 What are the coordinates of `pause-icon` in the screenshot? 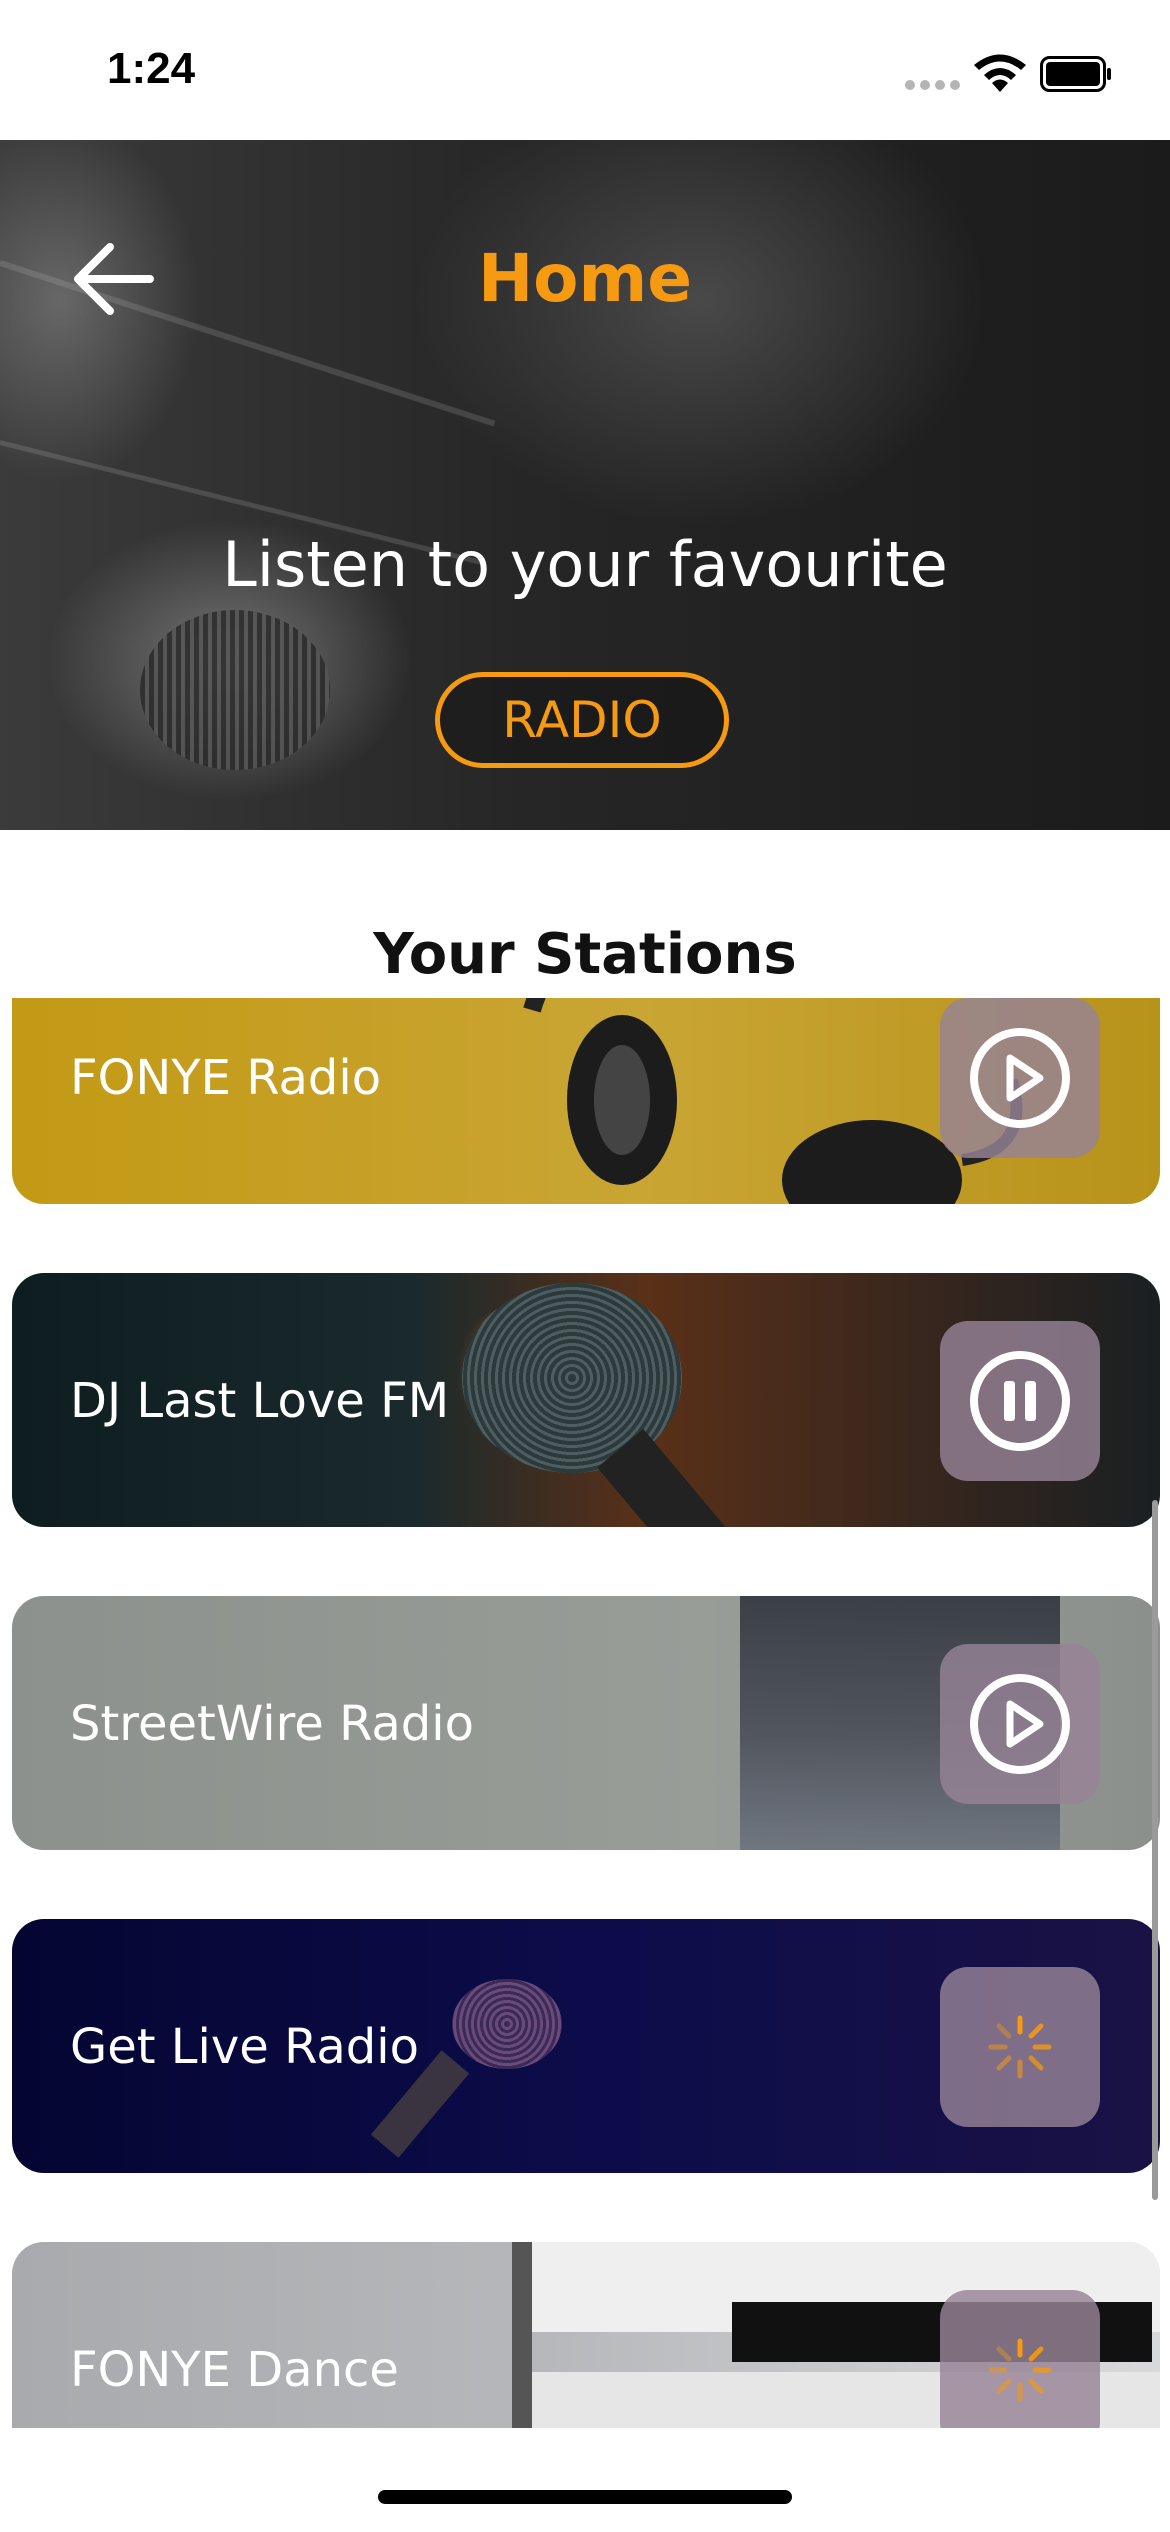 It's located at (1020, 1401).